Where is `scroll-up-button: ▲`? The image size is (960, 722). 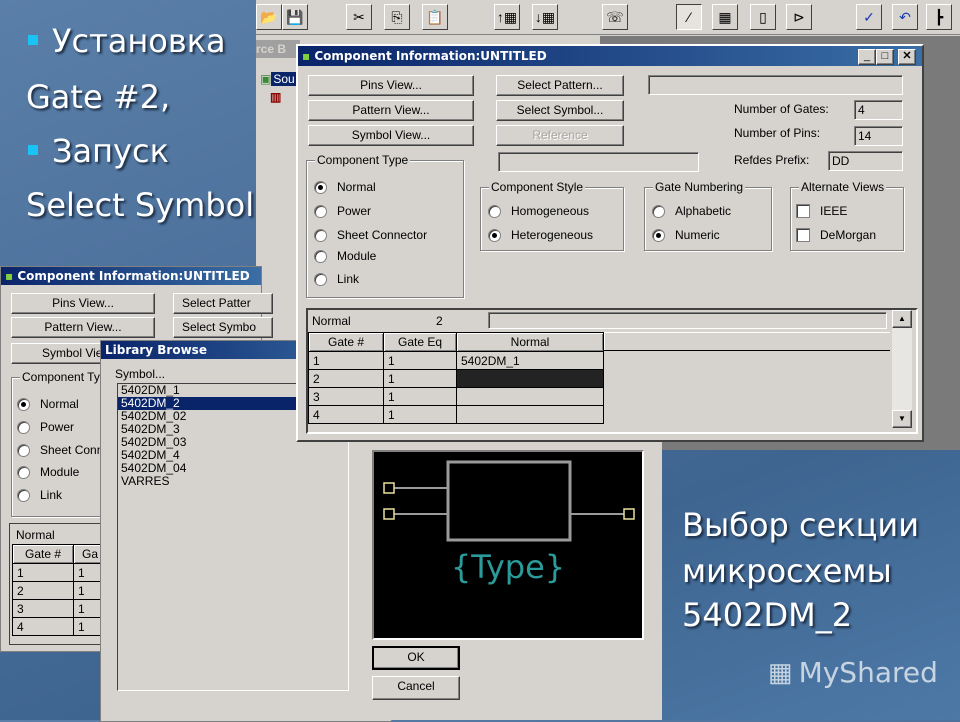 scroll-up-button: ▲ is located at coordinates (902, 319).